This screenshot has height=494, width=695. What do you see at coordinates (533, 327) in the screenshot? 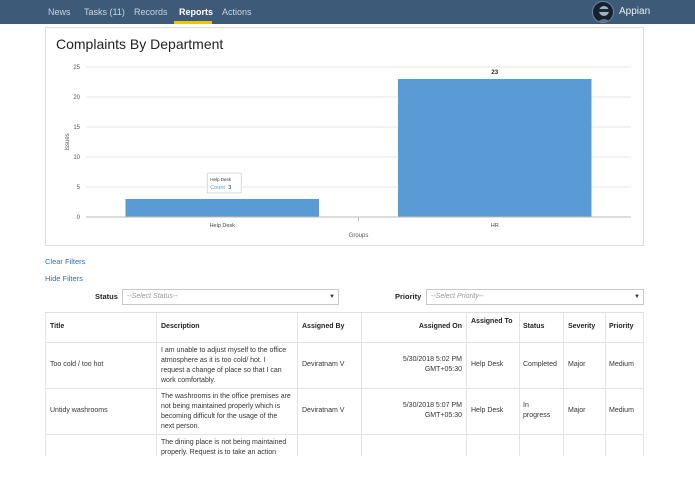
I see `header-status: Status` at bounding box center [533, 327].